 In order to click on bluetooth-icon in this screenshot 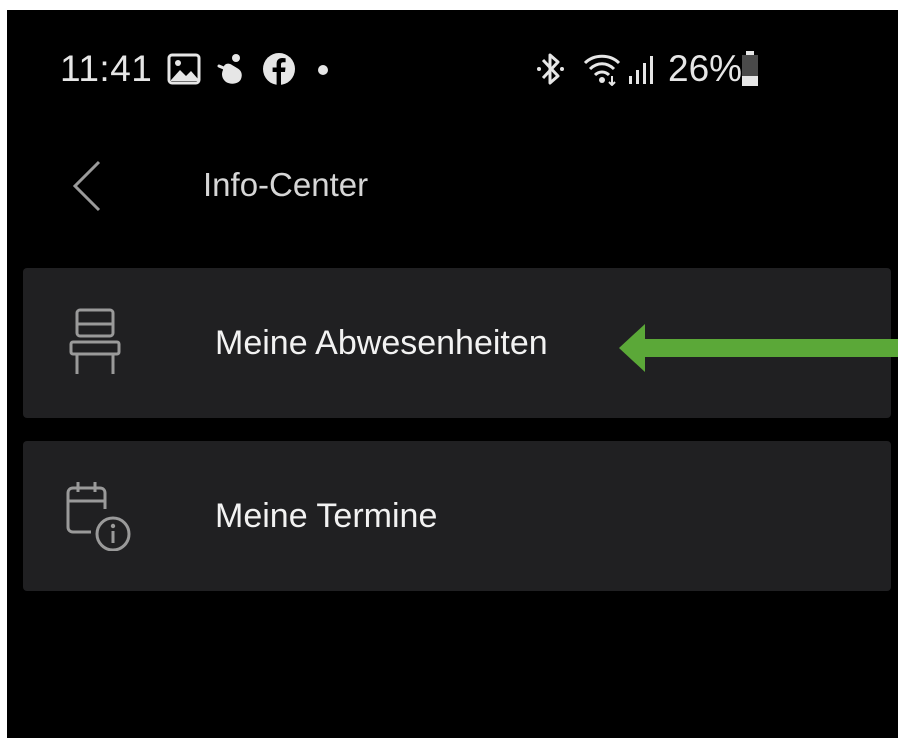, I will do `click(550, 69)`.